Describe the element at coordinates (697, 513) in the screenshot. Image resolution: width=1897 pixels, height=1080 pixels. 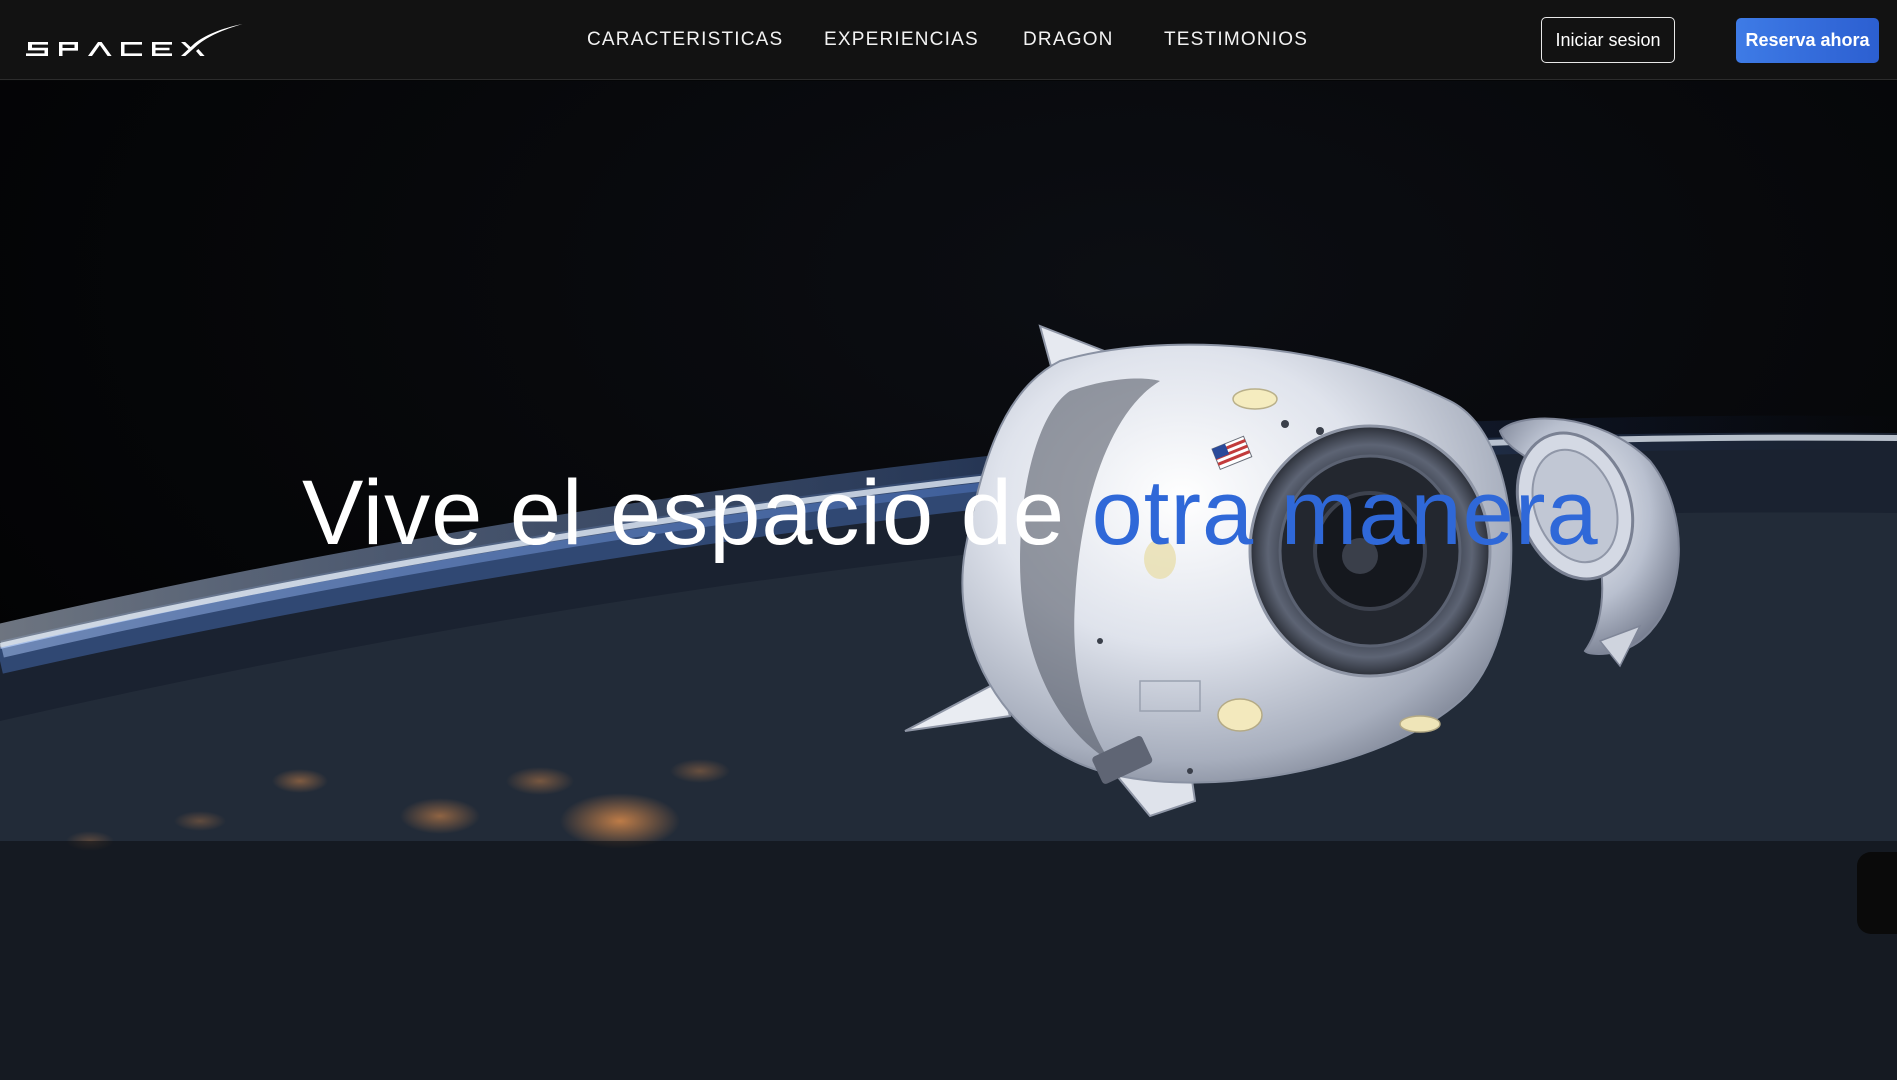
I see `headline-main-text: Vive el espacio de` at that location.